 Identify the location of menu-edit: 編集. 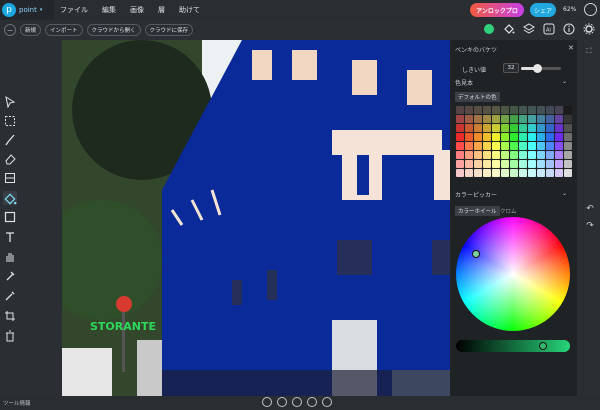
(109, 10).